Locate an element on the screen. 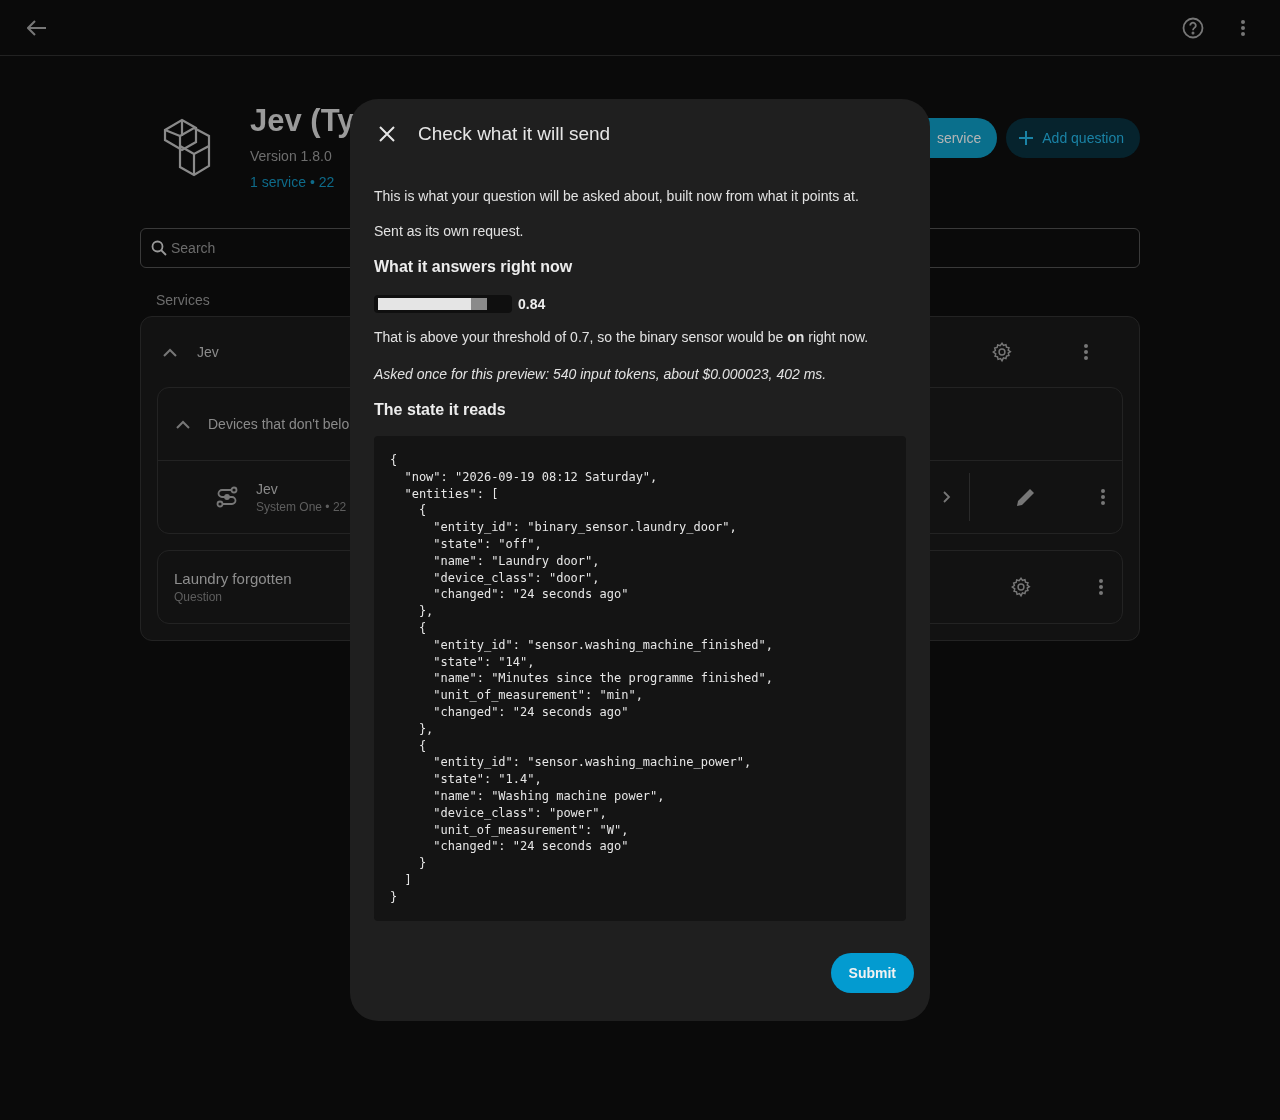 The width and height of the screenshot is (1280, 1120). section-heading: Services is located at coordinates (183, 300).